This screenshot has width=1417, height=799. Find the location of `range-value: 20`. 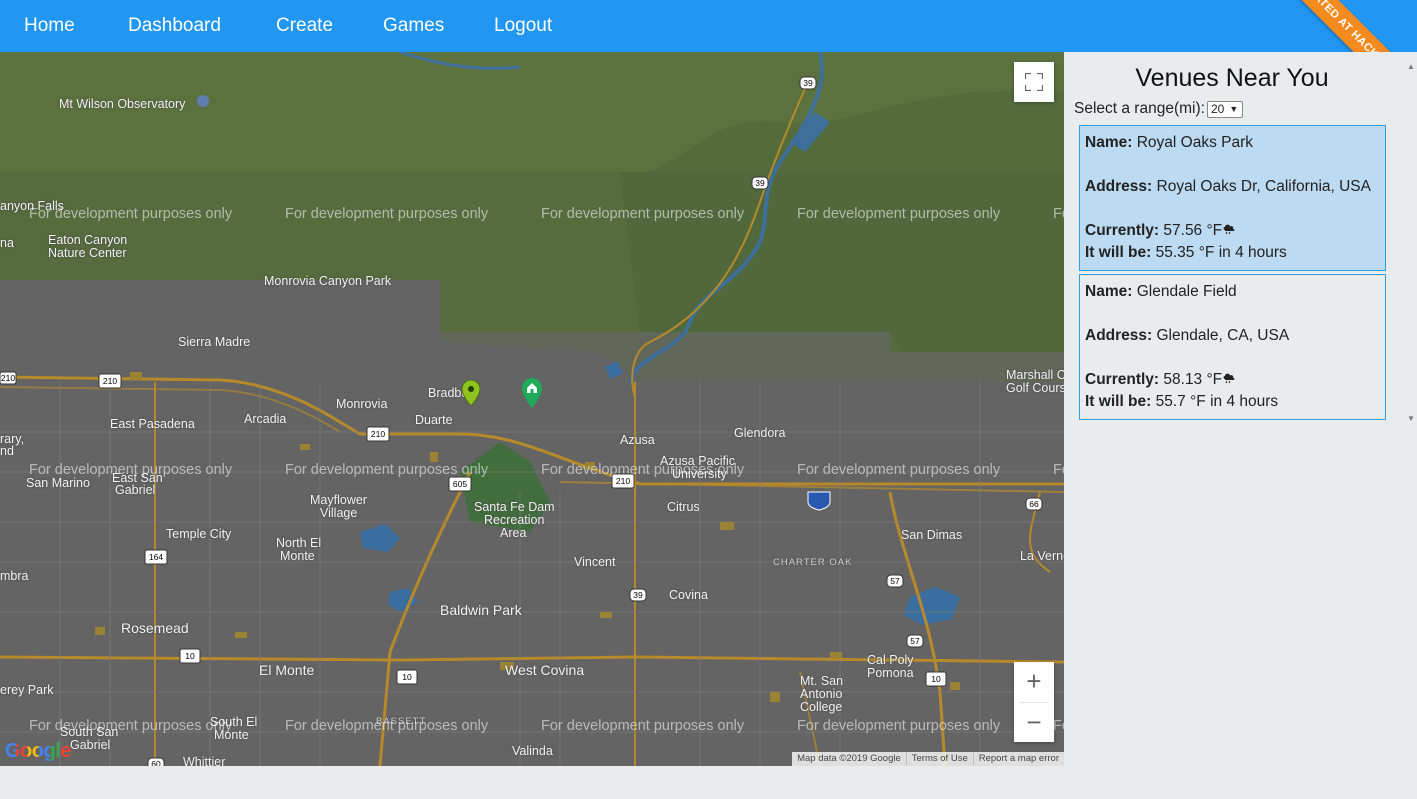

range-value: 20 is located at coordinates (1217, 109).